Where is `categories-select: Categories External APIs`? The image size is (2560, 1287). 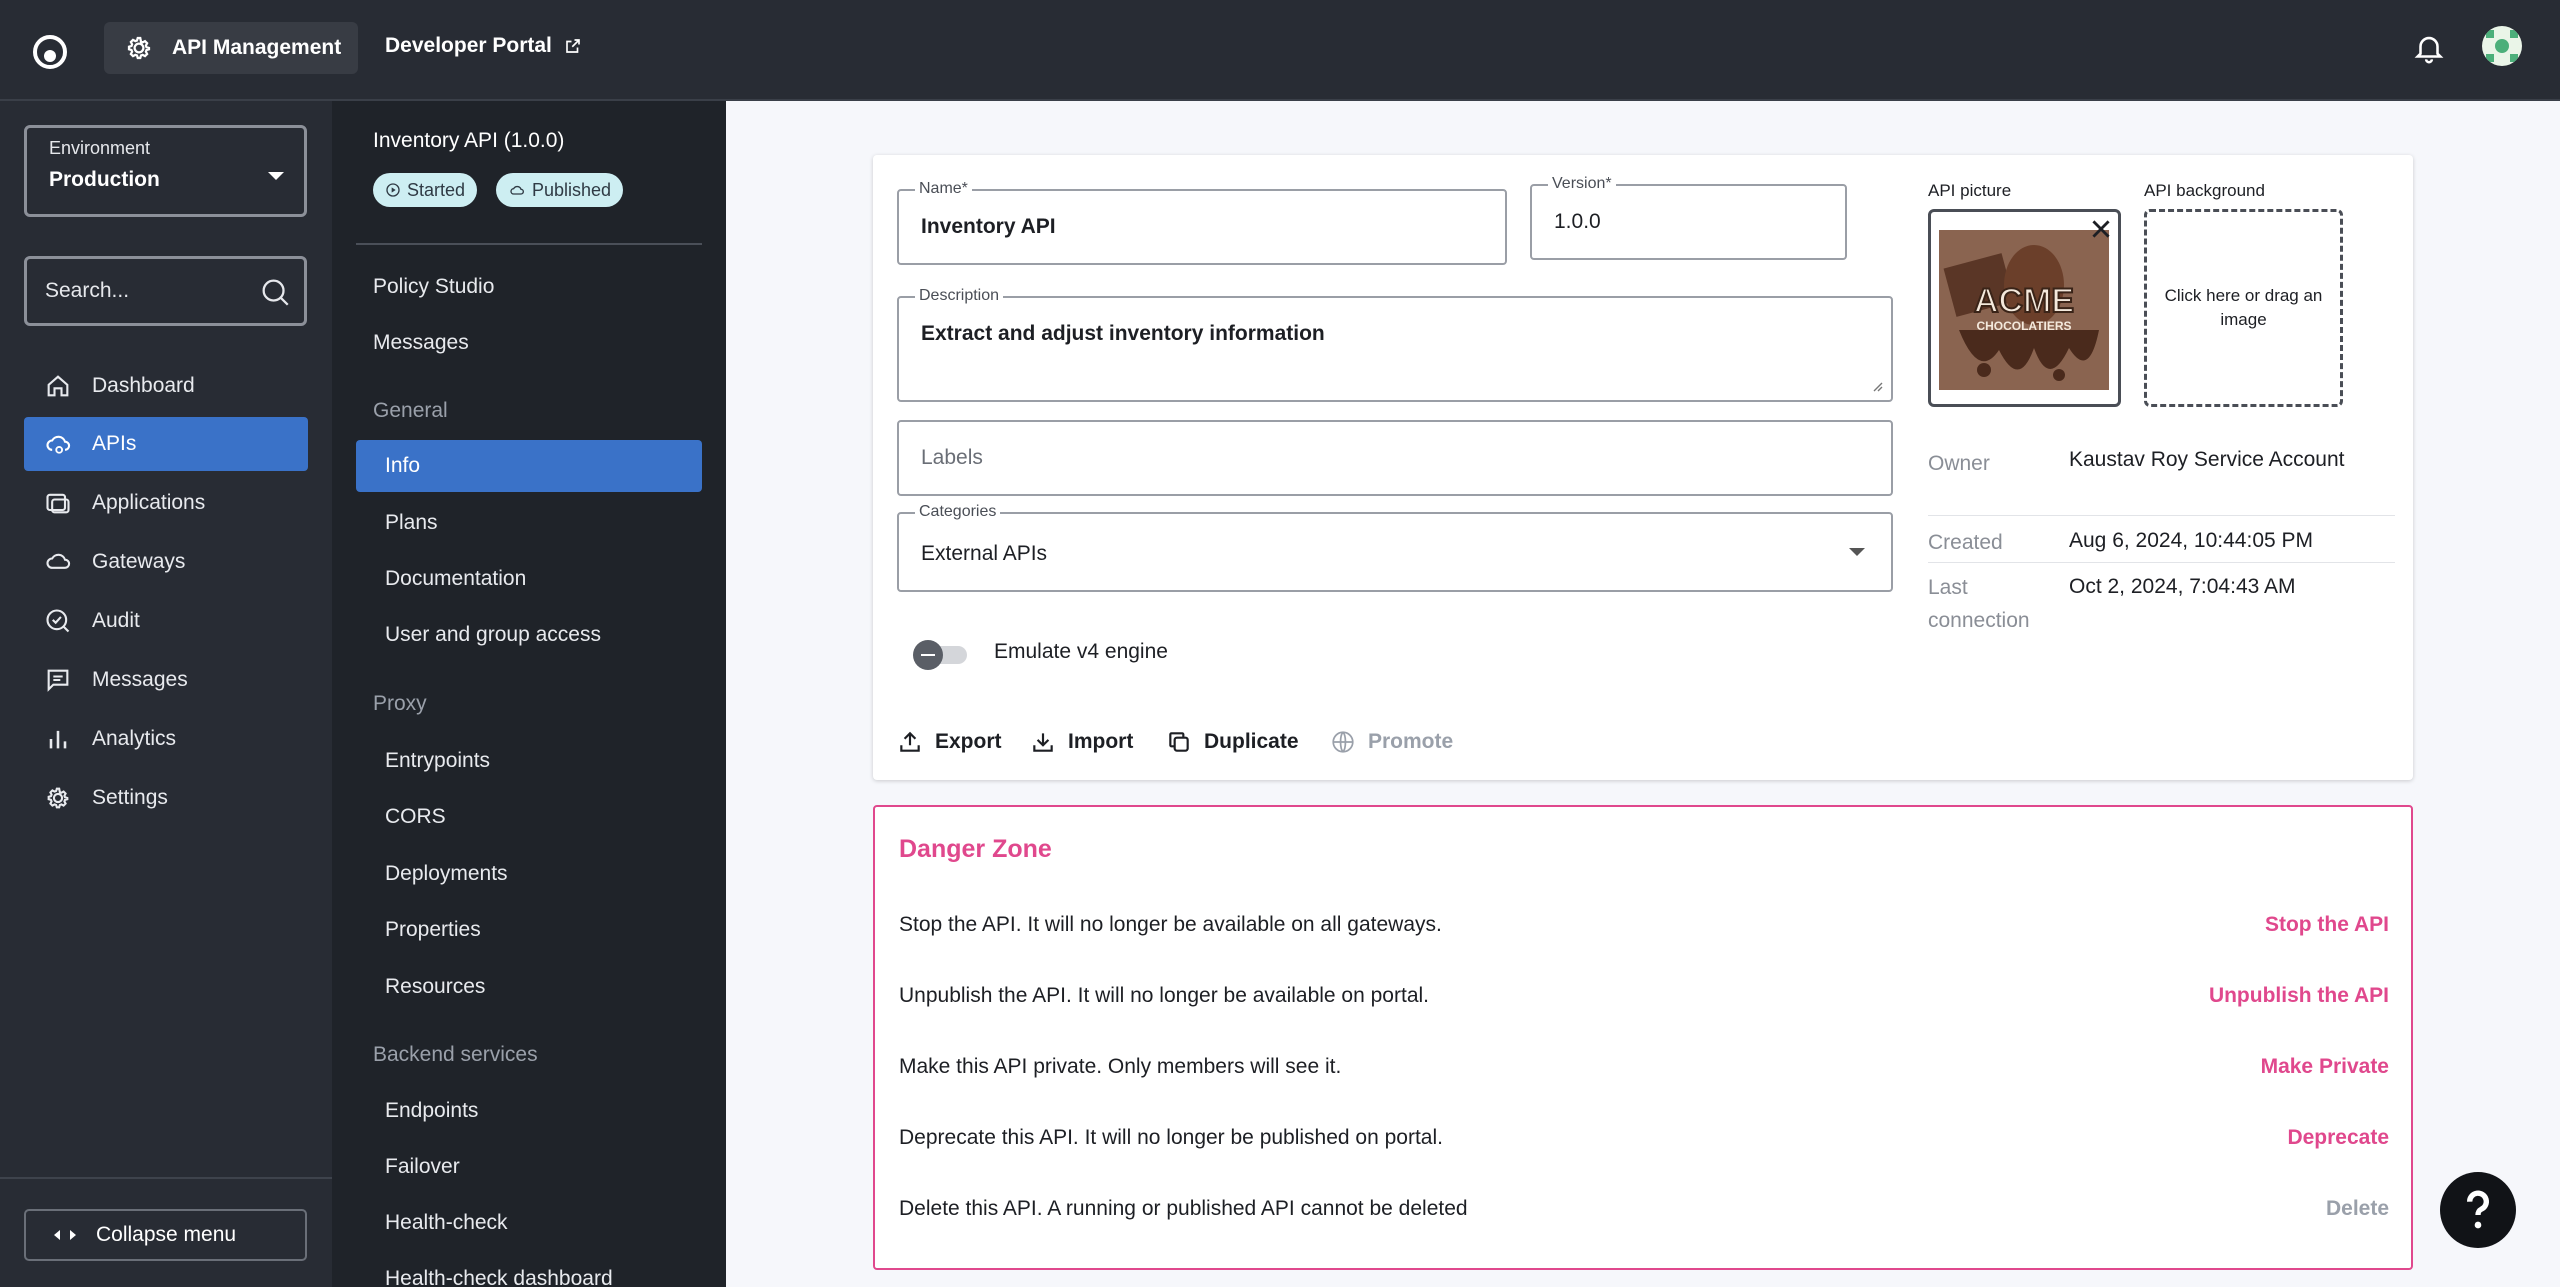 categories-select: Categories External APIs is located at coordinates (1395, 547).